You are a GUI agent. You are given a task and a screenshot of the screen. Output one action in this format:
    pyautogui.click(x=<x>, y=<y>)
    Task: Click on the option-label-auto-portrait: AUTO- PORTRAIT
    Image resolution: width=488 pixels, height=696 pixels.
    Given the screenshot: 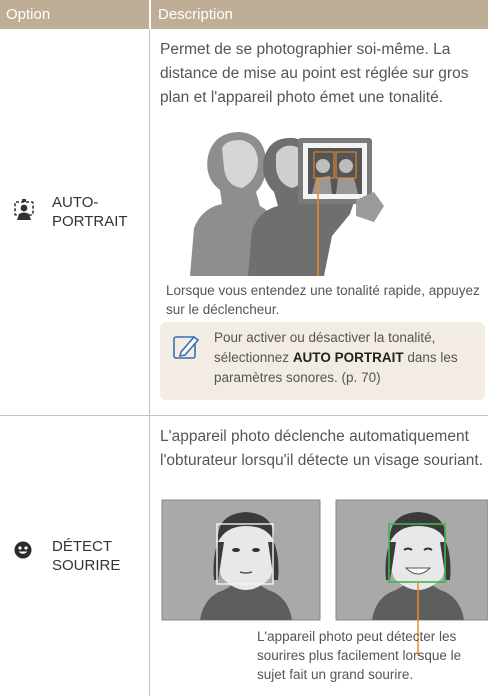 What is the action you would take?
    pyautogui.click(x=90, y=212)
    